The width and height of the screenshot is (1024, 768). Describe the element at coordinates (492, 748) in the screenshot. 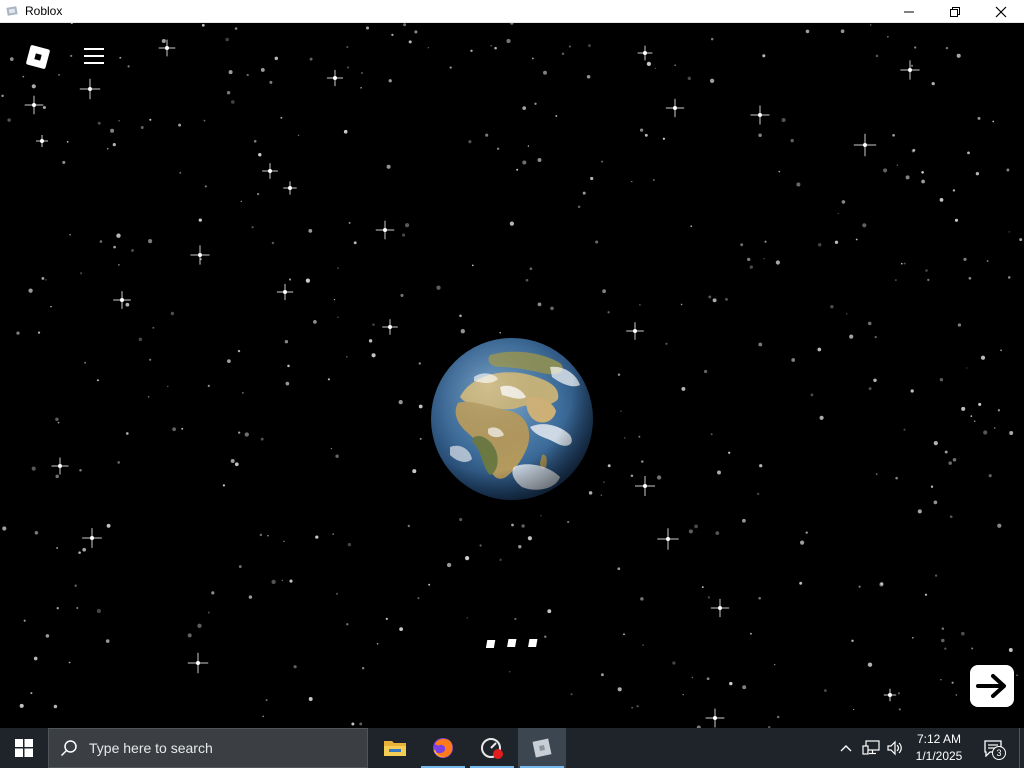

I see `taskbar-app-speedometer` at that location.